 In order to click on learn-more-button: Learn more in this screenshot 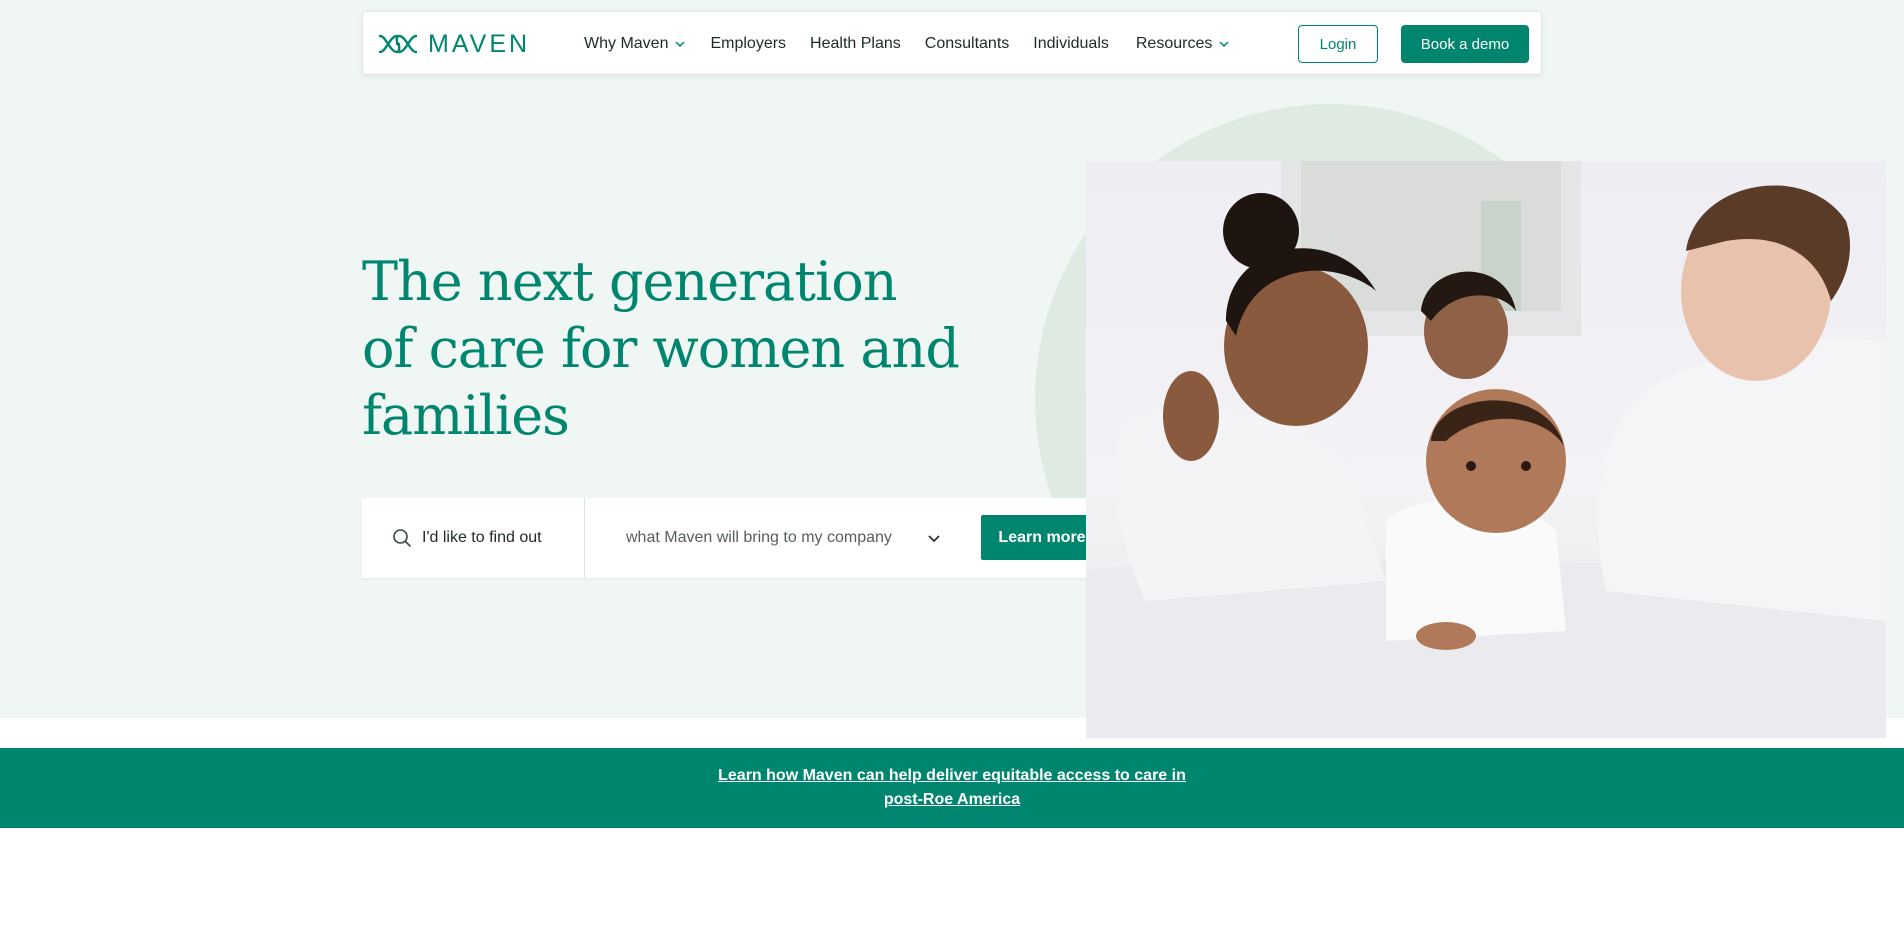, I will do `click(1042, 537)`.